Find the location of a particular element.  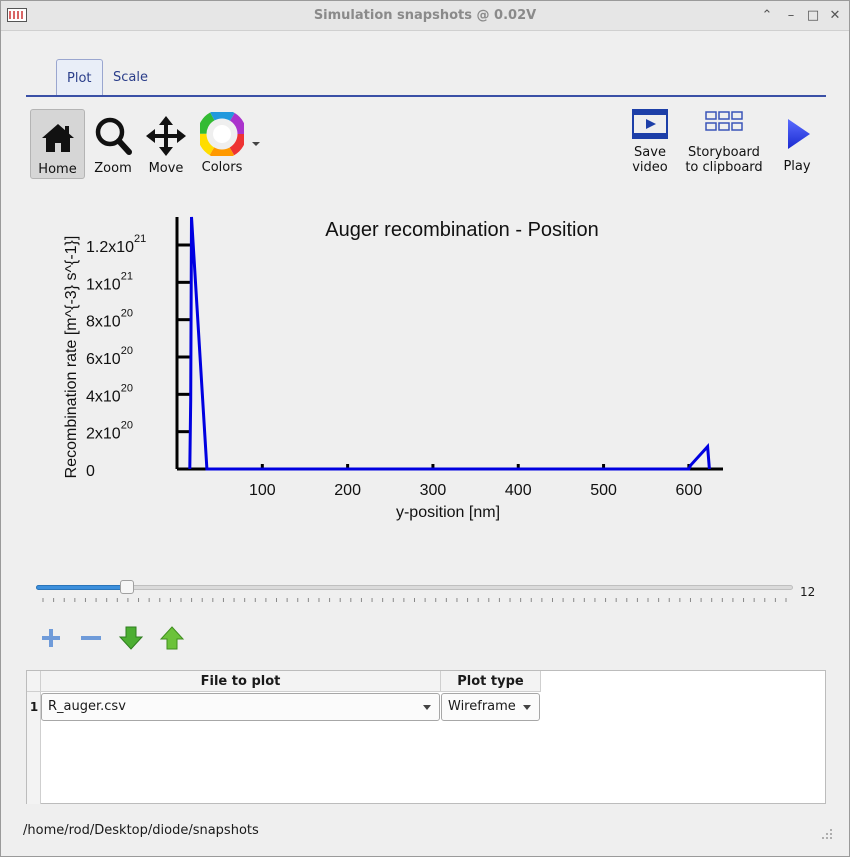

snapshot-slider-fill is located at coordinates (81, 587).